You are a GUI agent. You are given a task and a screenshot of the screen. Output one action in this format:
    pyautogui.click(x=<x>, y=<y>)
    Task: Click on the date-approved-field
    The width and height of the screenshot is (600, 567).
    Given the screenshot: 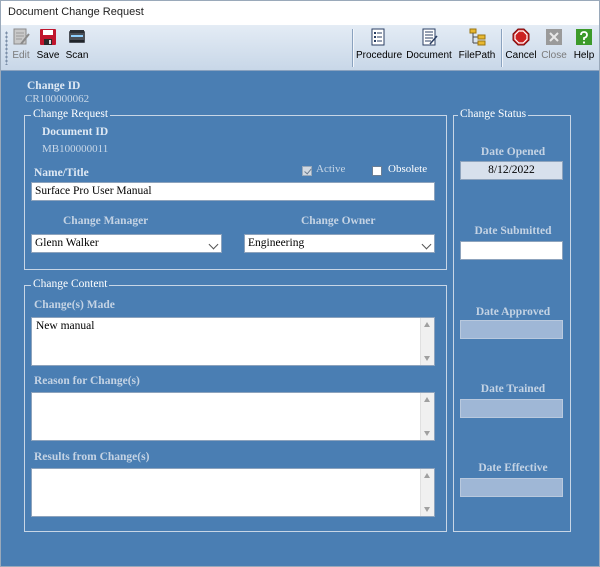 What is the action you would take?
    pyautogui.click(x=511, y=329)
    